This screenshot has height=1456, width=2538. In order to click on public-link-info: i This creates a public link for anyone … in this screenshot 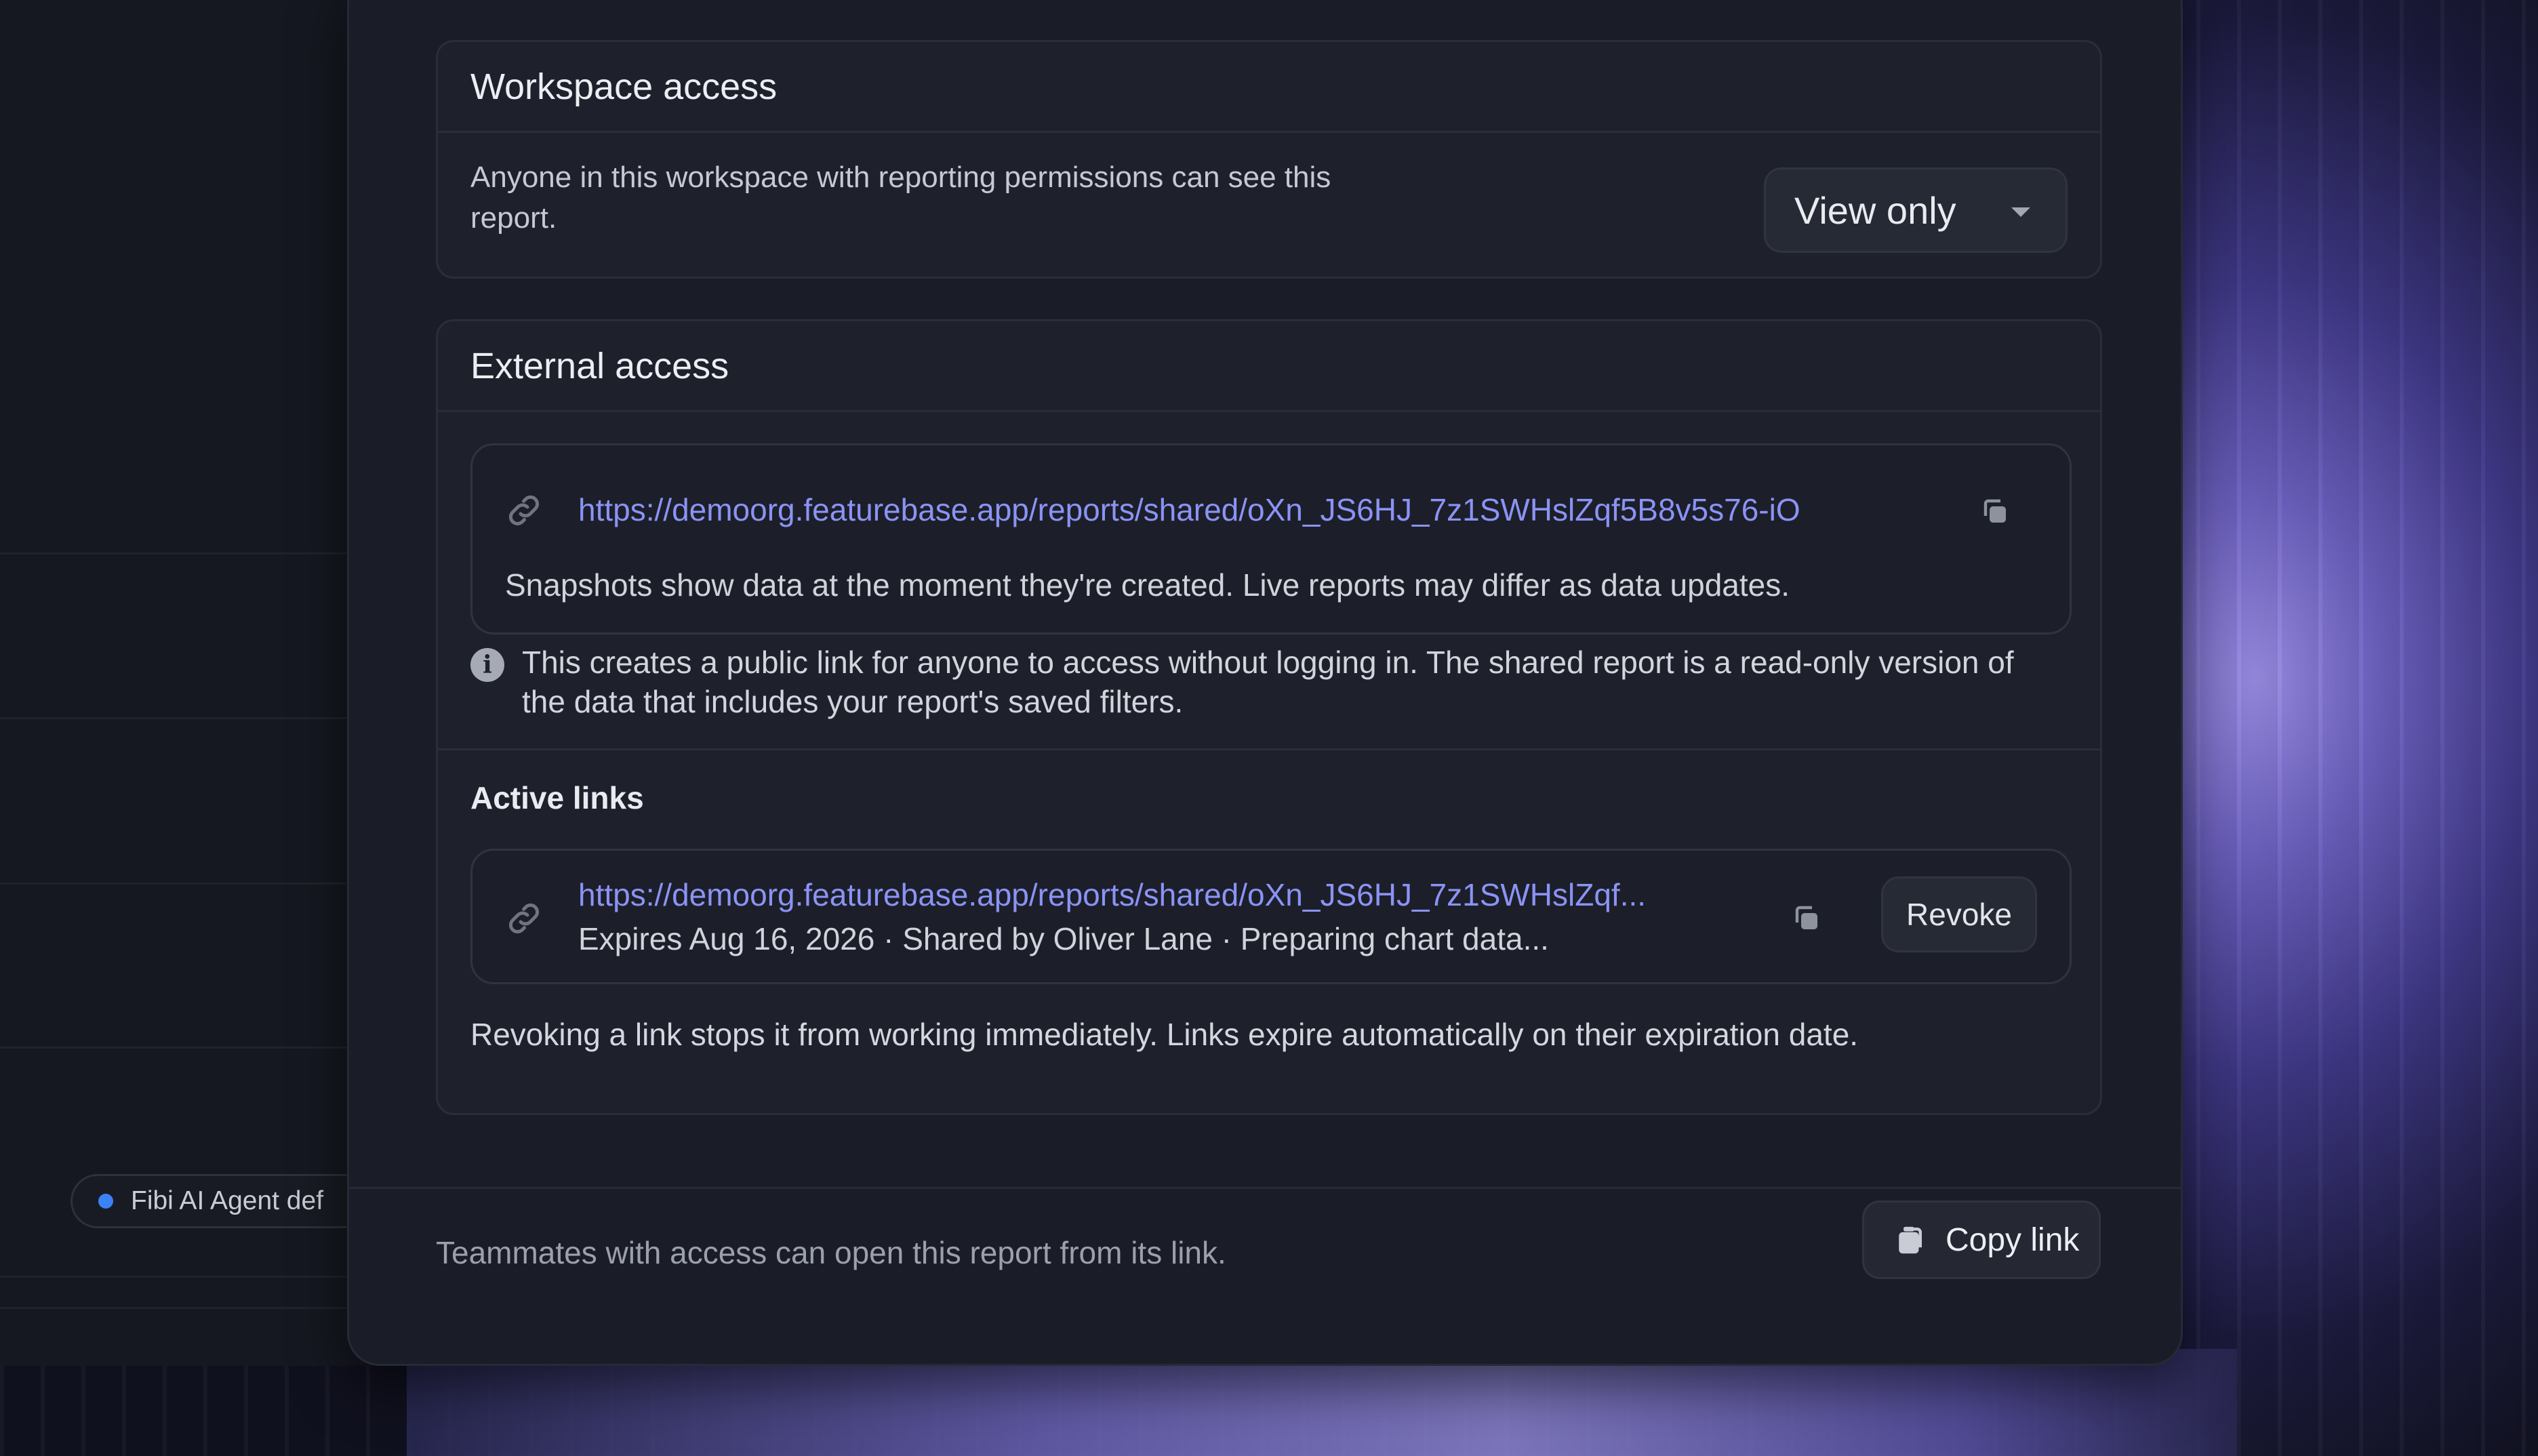, I will do `click(1262, 682)`.